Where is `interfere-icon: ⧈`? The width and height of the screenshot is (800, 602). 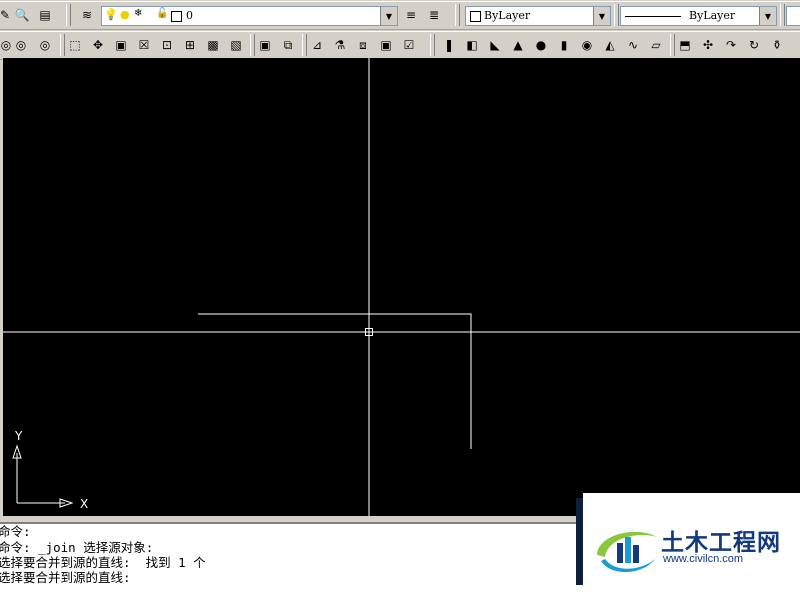 interfere-icon: ⧈ is located at coordinates (363, 45).